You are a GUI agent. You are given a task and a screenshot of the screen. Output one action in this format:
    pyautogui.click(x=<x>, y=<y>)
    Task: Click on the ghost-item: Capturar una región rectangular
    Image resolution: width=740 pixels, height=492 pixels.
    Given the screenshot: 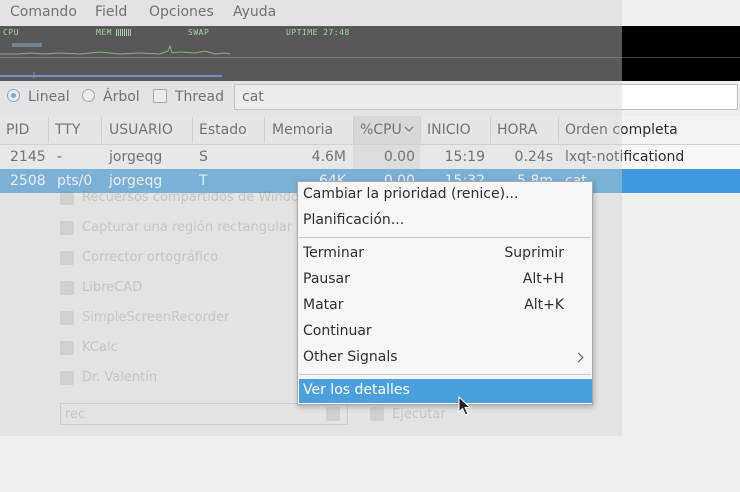 What is the action you would take?
    pyautogui.click(x=187, y=227)
    